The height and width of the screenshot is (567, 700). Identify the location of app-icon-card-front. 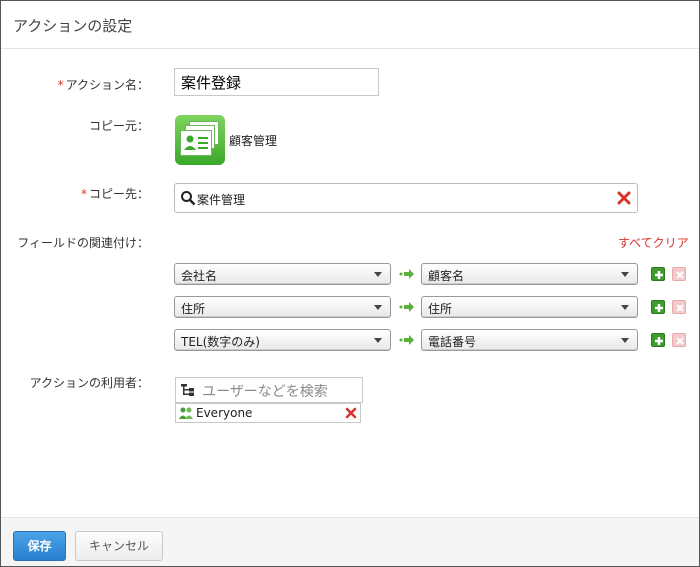
(196, 143).